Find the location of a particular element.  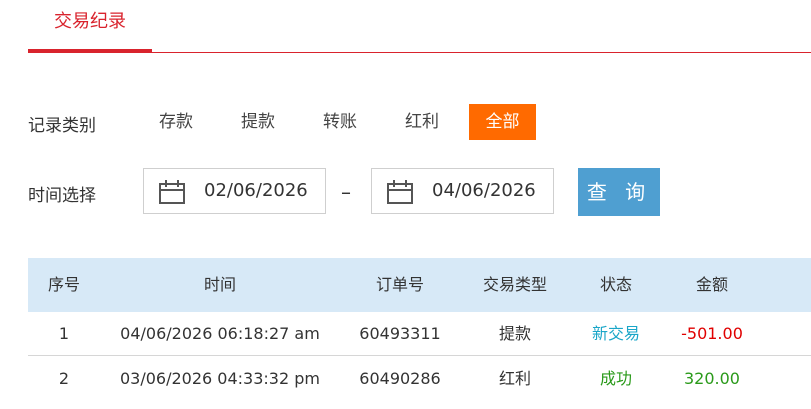

row-amount: 320.00 is located at coordinates (712, 378).